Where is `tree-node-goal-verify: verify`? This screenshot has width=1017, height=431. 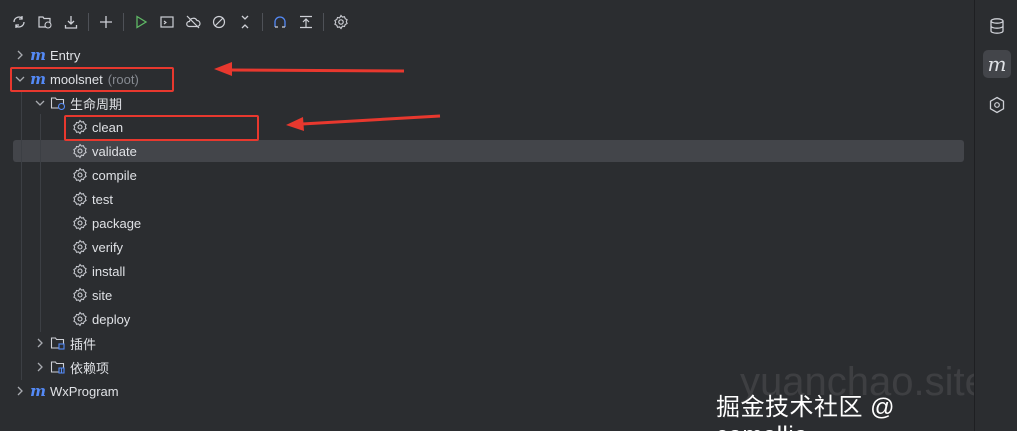
tree-node-goal-verify: verify is located at coordinates (97, 247).